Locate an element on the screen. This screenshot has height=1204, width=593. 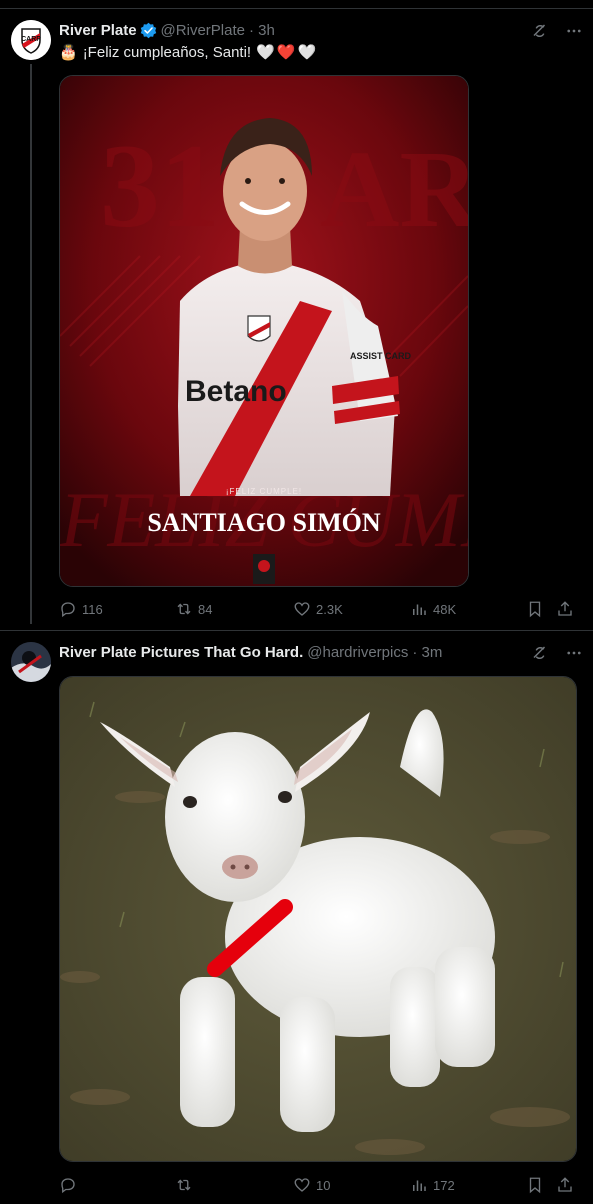
reply-button is located at coordinates (70, 1185).